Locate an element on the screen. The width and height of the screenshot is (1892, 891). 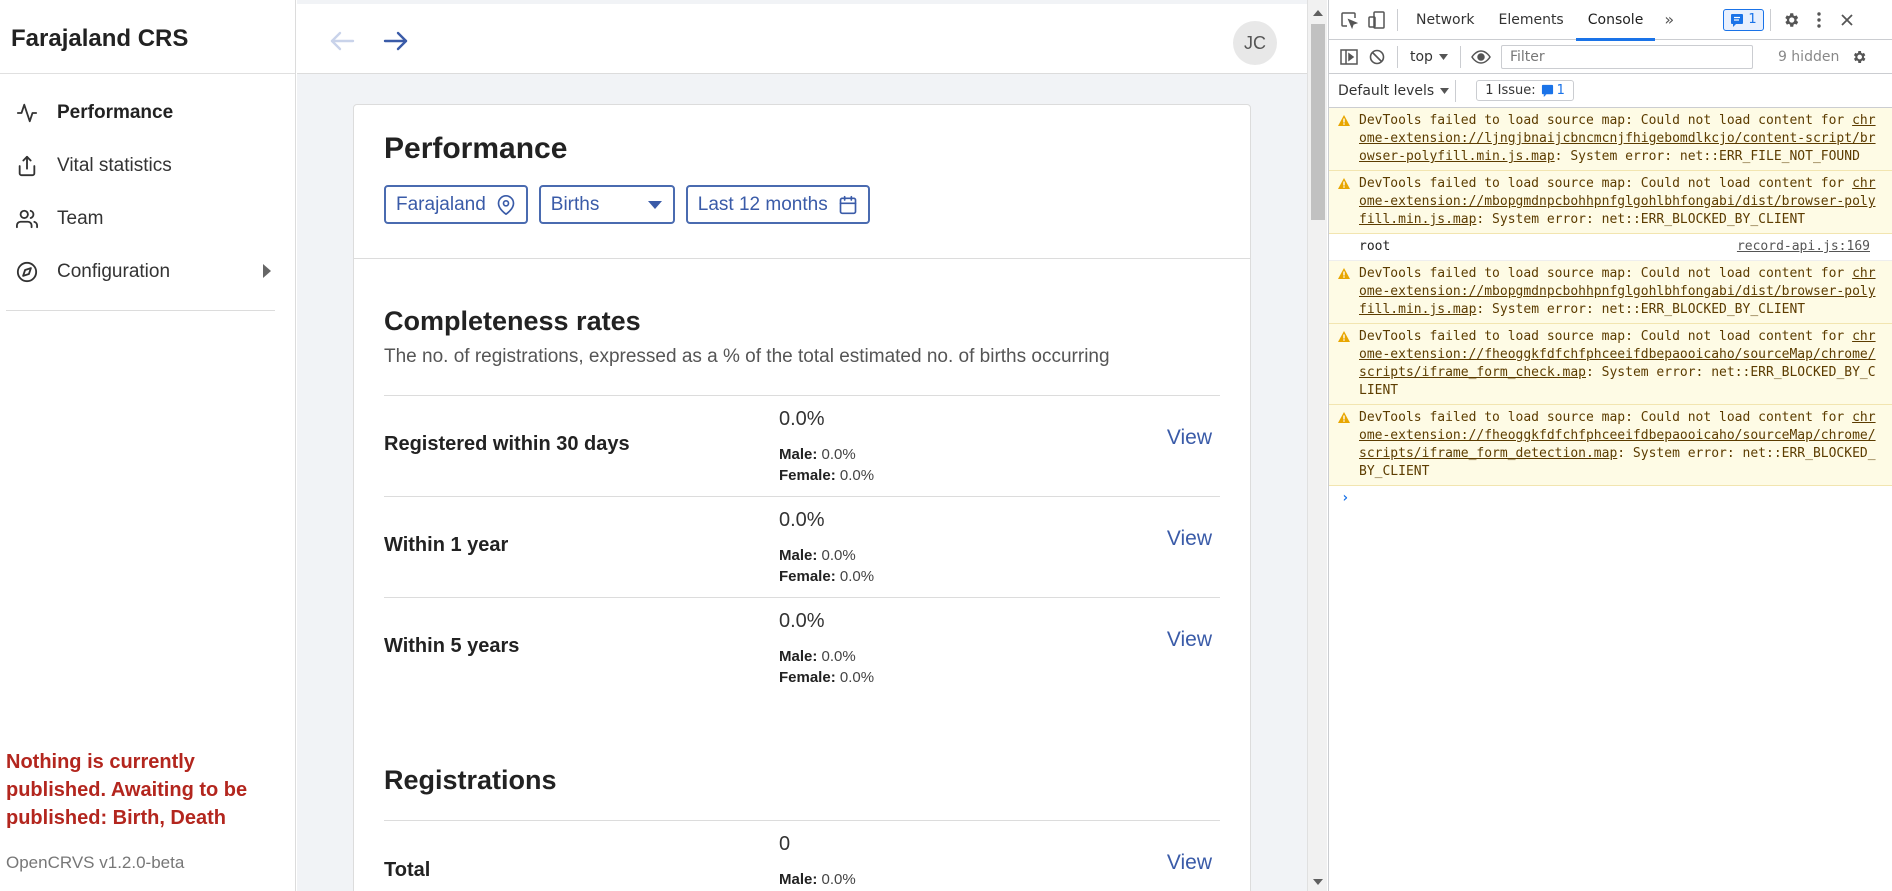
user-avatar: JC is located at coordinates (1255, 43).